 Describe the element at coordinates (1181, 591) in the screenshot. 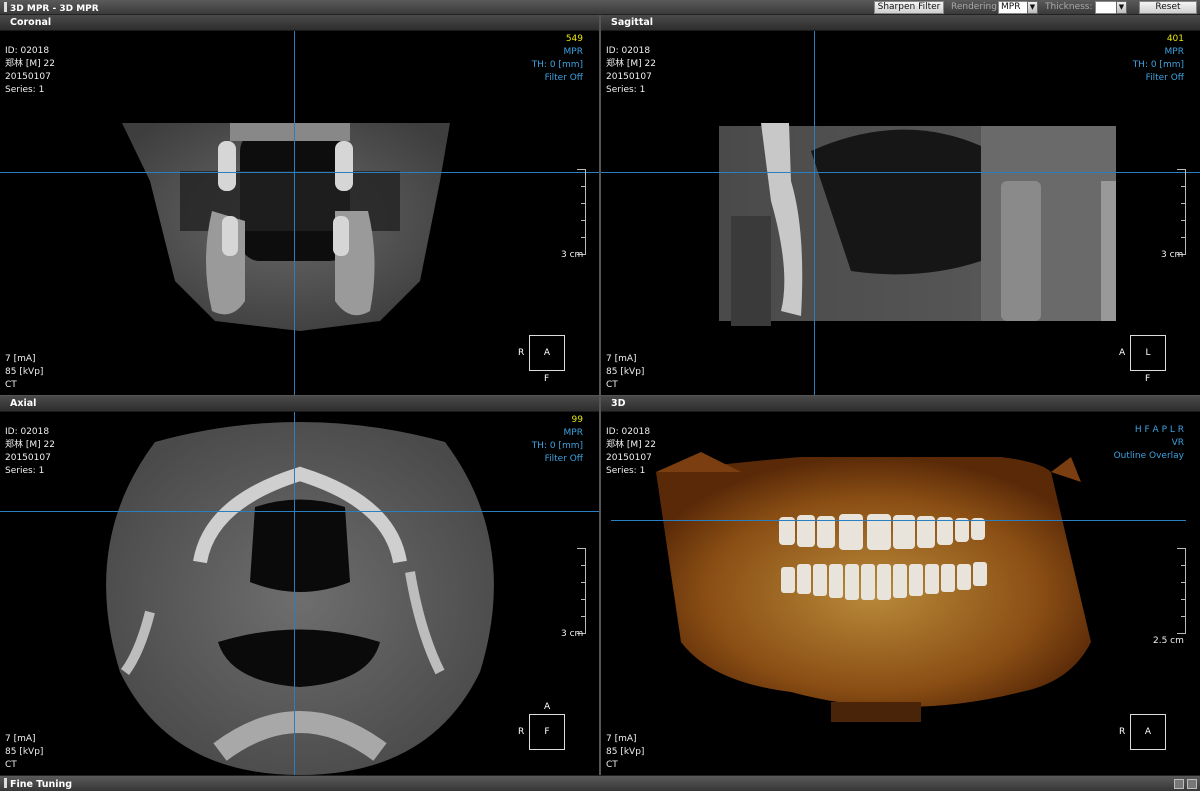

I see `volume-3d-scale-bar` at that location.